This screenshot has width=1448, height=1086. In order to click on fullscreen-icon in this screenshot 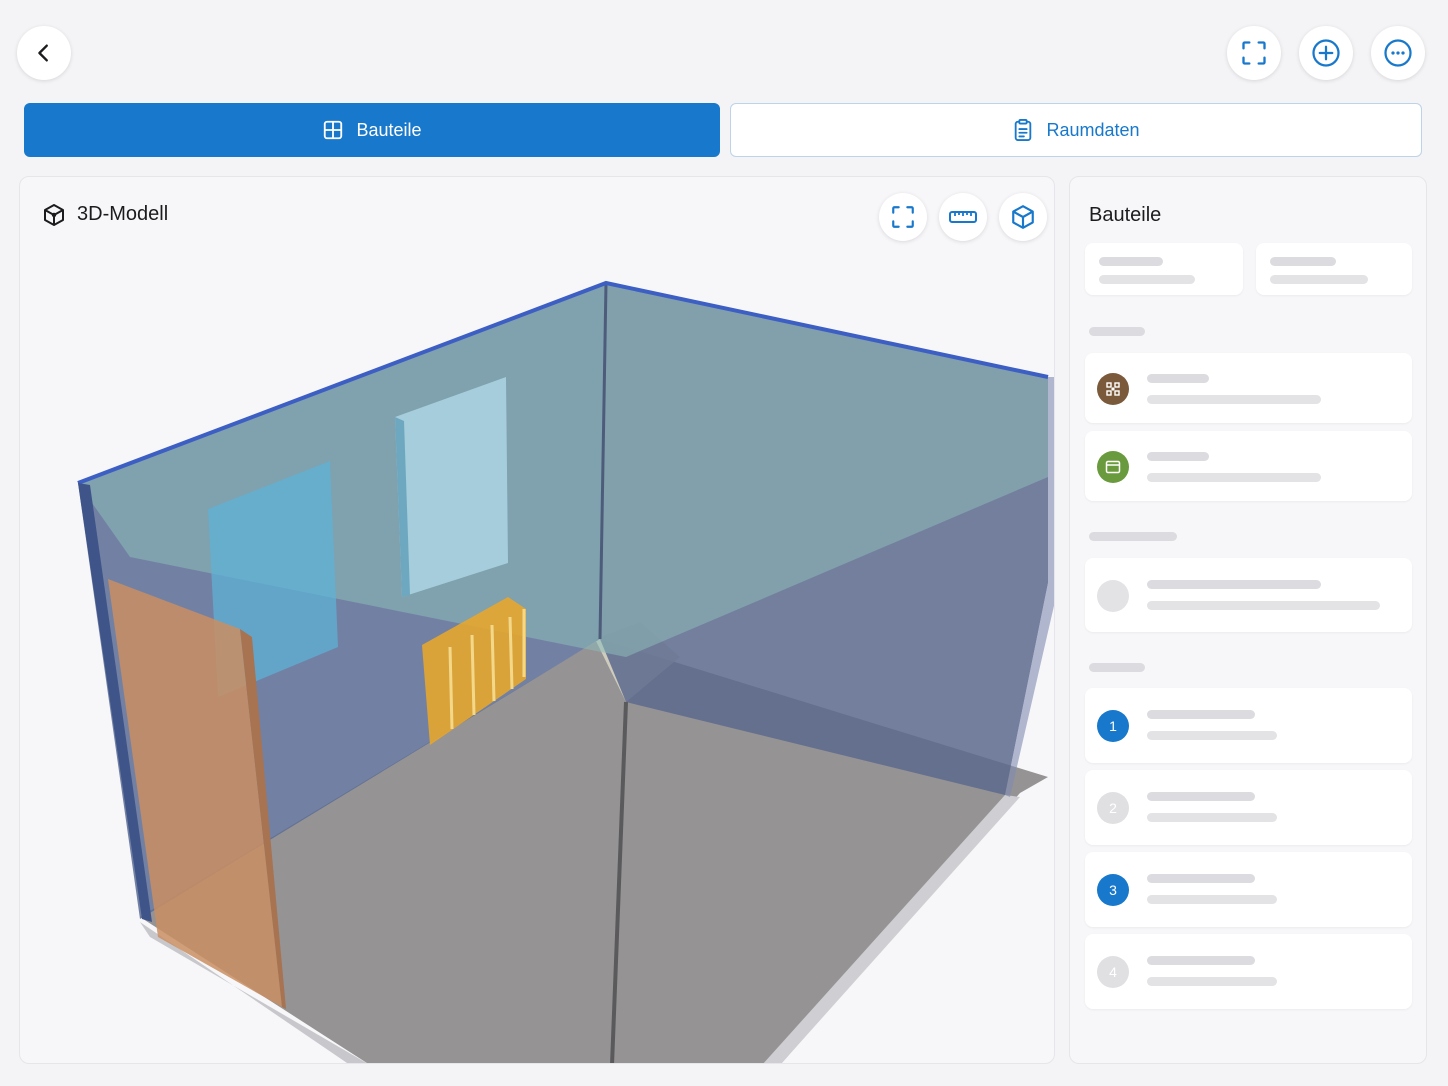, I will do `click(1254, 53)`.